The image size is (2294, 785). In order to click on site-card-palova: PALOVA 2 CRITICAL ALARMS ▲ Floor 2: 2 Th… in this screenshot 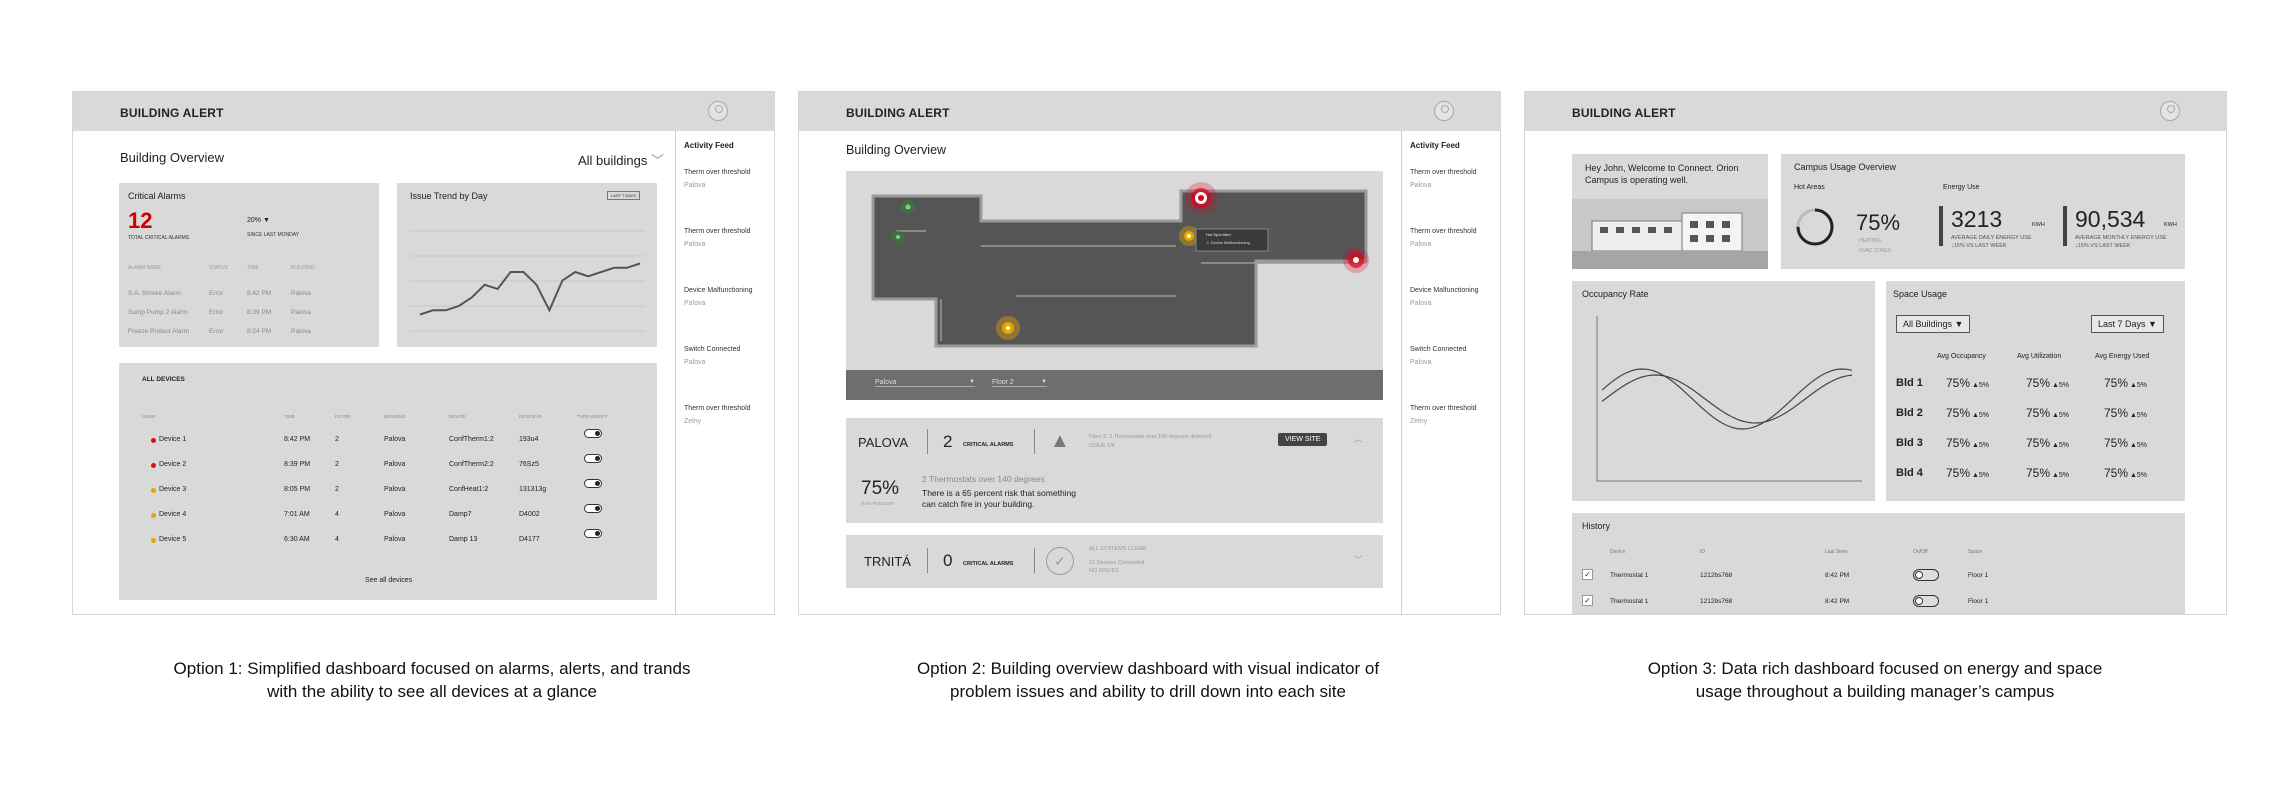, I will do `click(1114, 470)`.